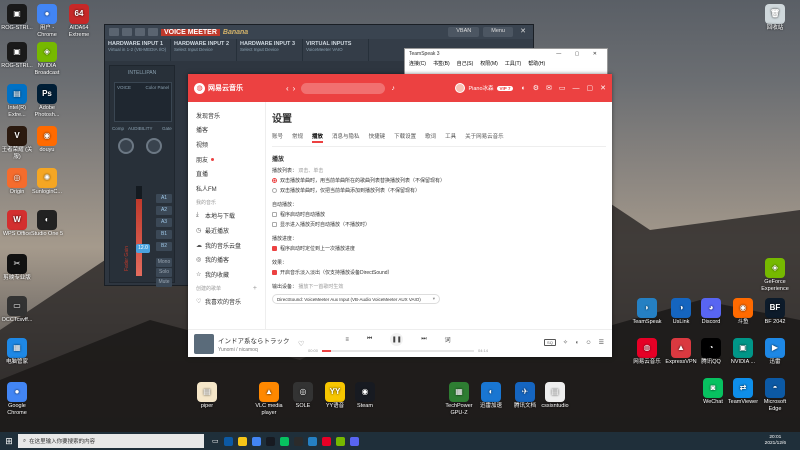 The height and width of the screenshot is (450, 800). What do you see at coordinates (269, 399) in the screenshot?
I see `desktop-icon: ▲ VLC media player` at bounding box center [269, 399].